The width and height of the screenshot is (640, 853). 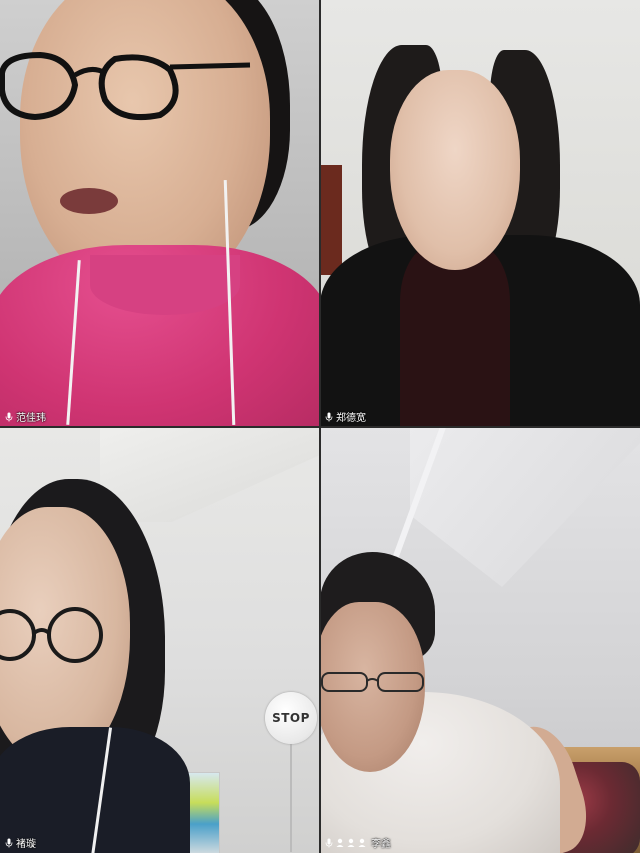 I want to click on participant-name-label: 郑德宽, so click(x=345, y=416).